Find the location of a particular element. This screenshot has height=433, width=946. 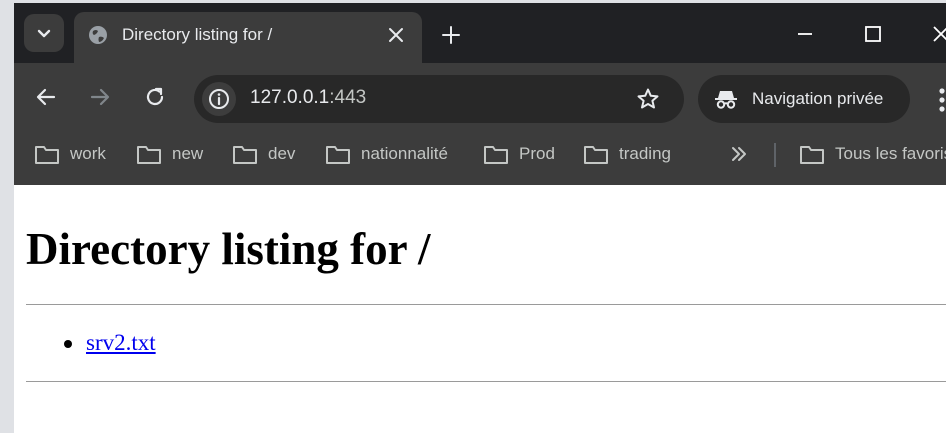

double-chevron-right-icon is located at coordinates (739, 154).